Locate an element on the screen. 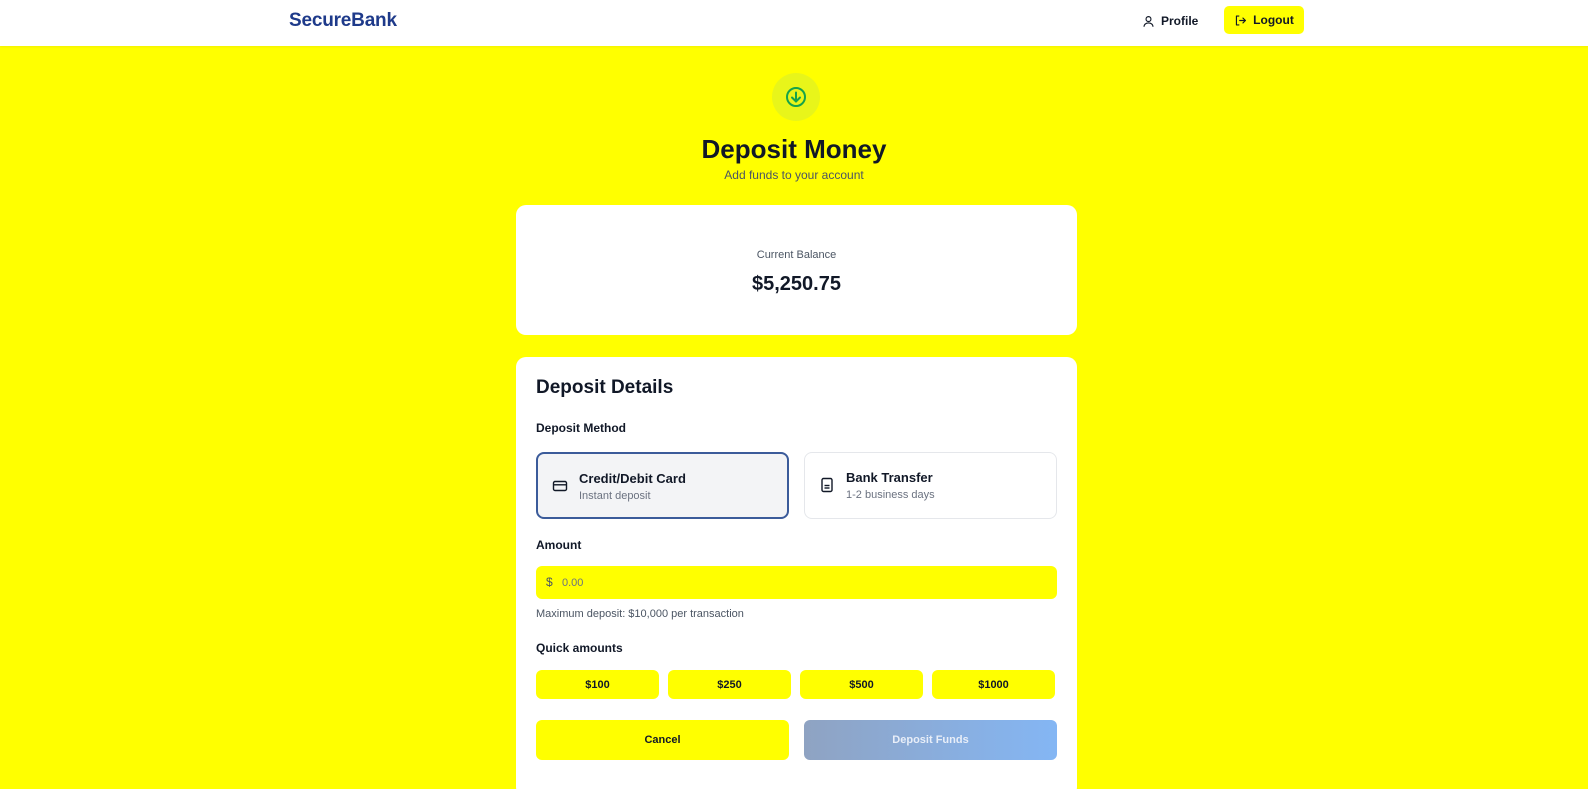 The width and height of the screenshot is (1588, 789). logout-label: Logout is located at coordinates (1273, 20).